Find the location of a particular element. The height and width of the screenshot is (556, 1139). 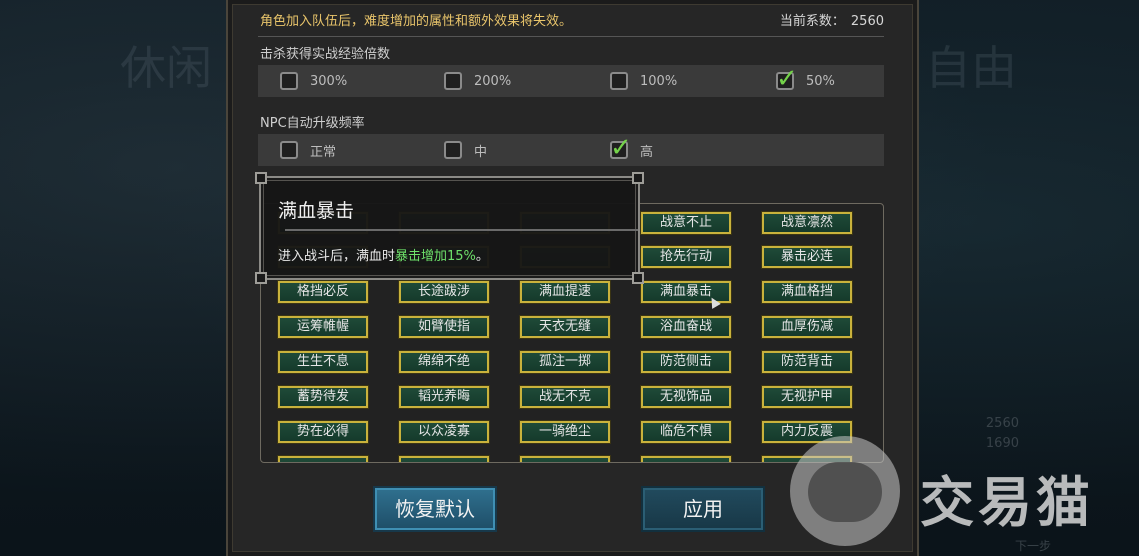

option-label: 中 is located at coordinates (481, 152).